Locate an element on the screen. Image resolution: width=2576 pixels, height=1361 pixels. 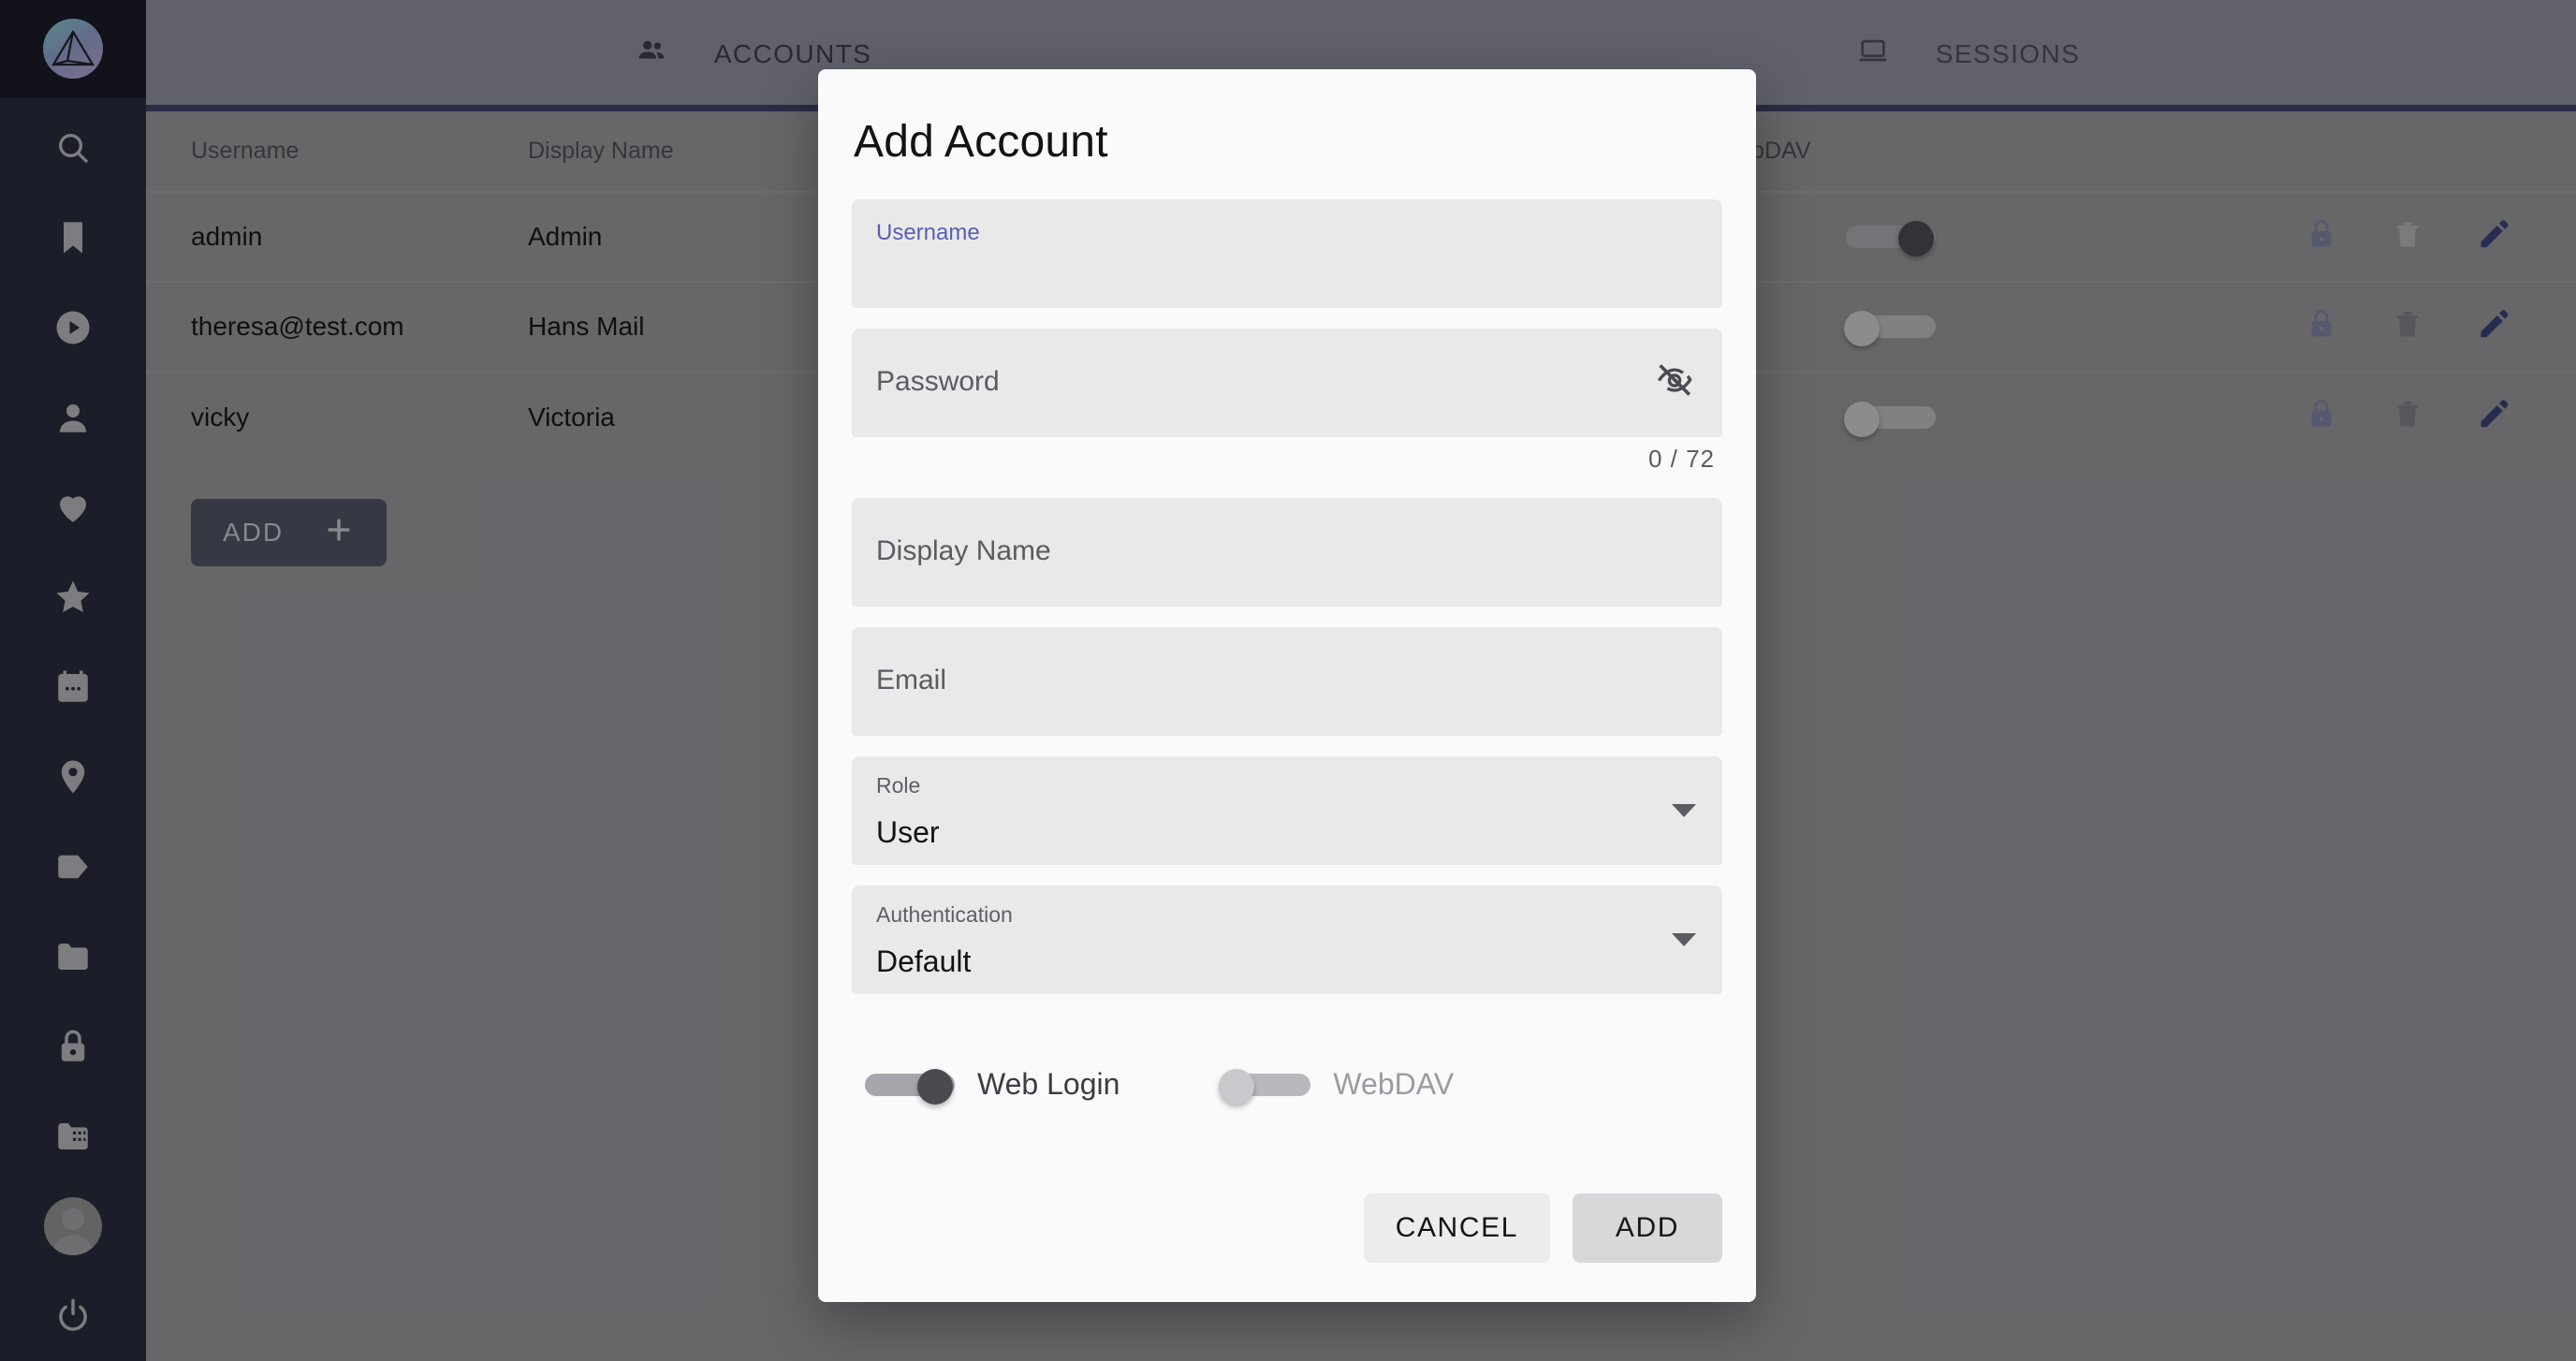
username-field-label: Username is located at coordinates (928, 232).